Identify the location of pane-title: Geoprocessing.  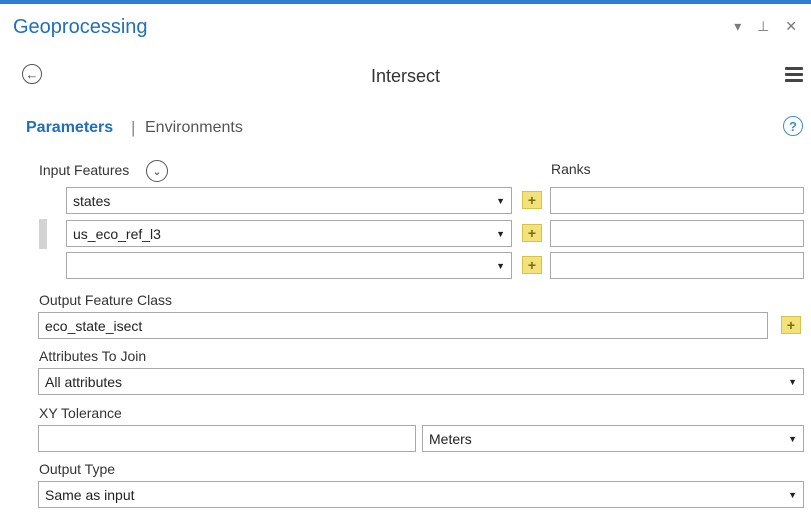
(80, 27).